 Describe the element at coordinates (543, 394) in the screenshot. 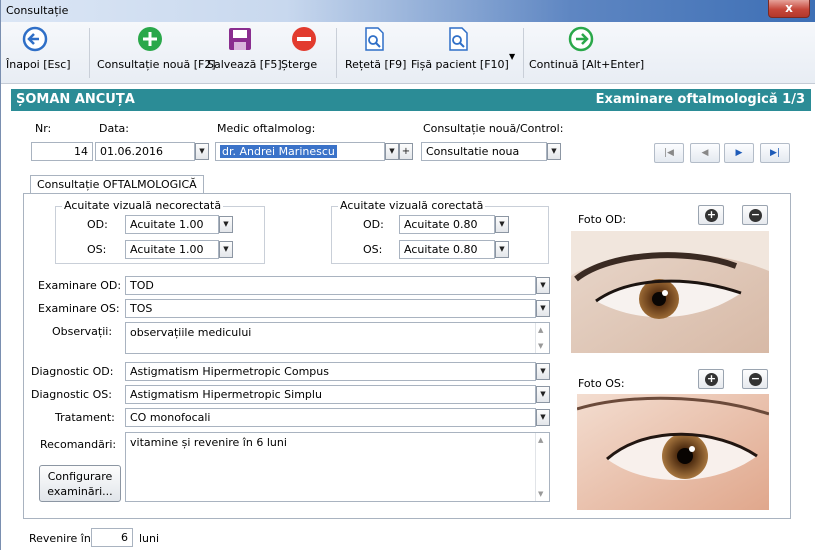

I see `diag-os-dropdown-icon: ▼` at that location.